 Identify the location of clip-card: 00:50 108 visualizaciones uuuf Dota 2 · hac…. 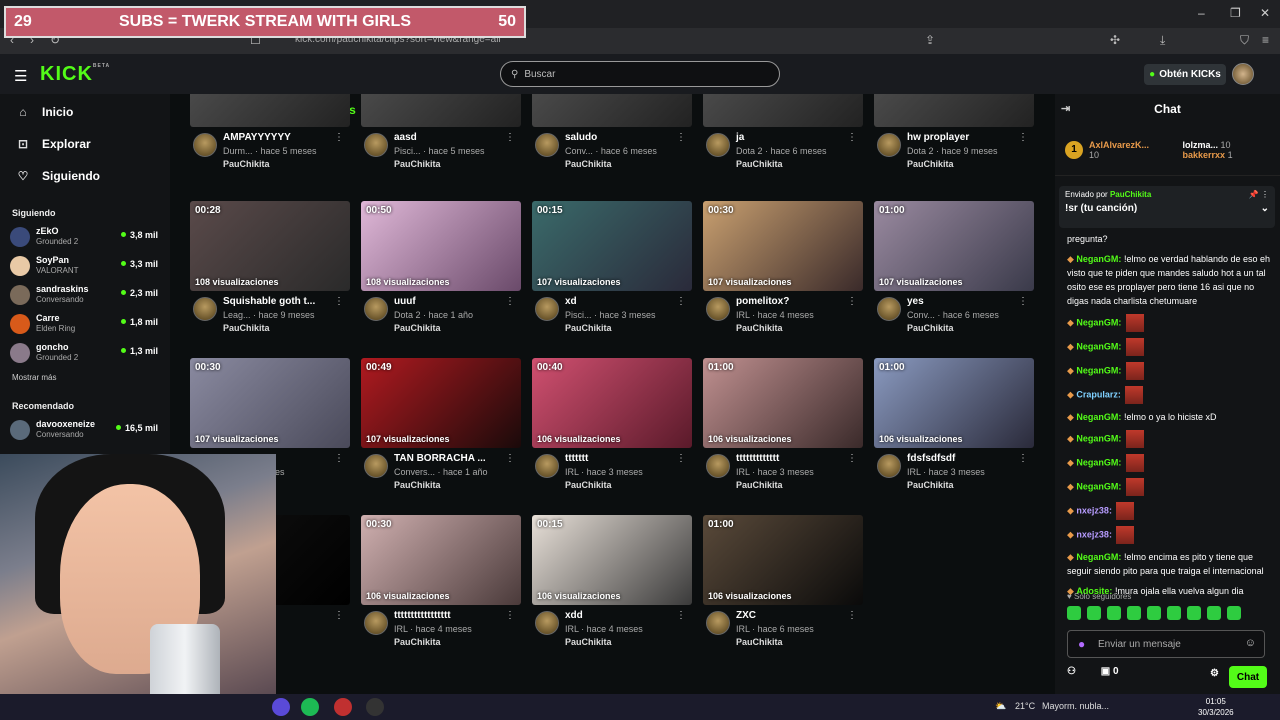
(441, 271).